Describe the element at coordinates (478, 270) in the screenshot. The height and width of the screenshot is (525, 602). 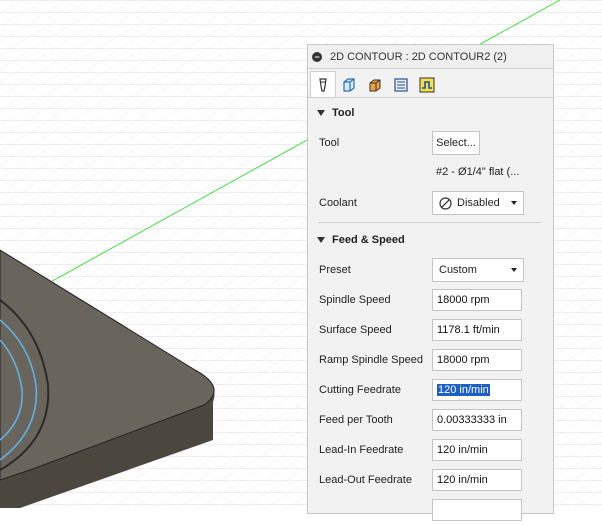
I see `preset-select: Custom` at that location.